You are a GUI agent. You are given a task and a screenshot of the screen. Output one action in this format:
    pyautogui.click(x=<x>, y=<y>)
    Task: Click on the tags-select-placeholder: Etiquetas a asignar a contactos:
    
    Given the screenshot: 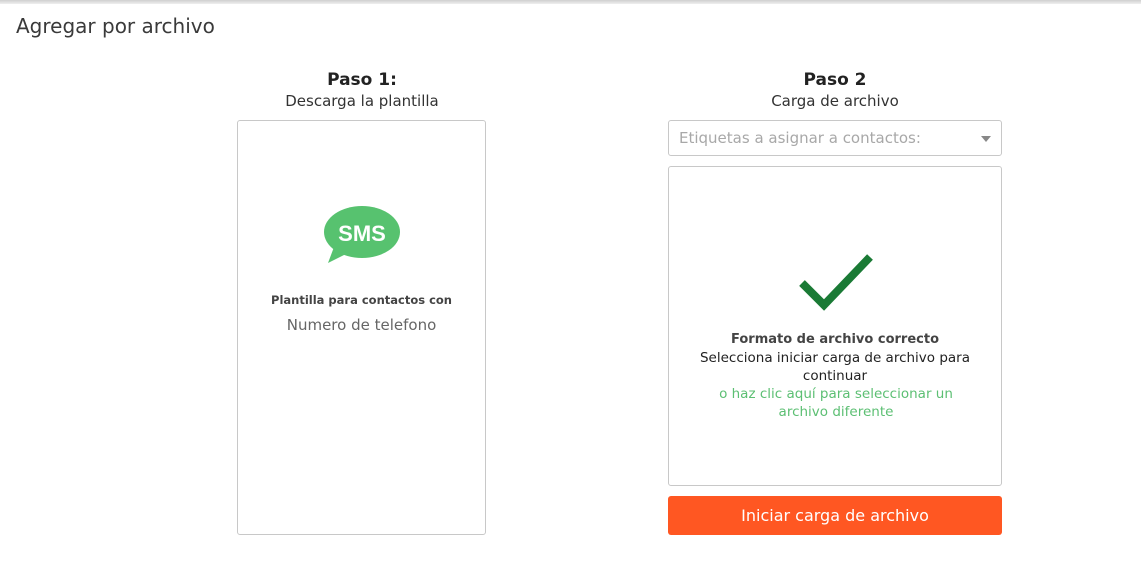 What is the action you would take?
    pyautogui.click(x=800, y=138)
    